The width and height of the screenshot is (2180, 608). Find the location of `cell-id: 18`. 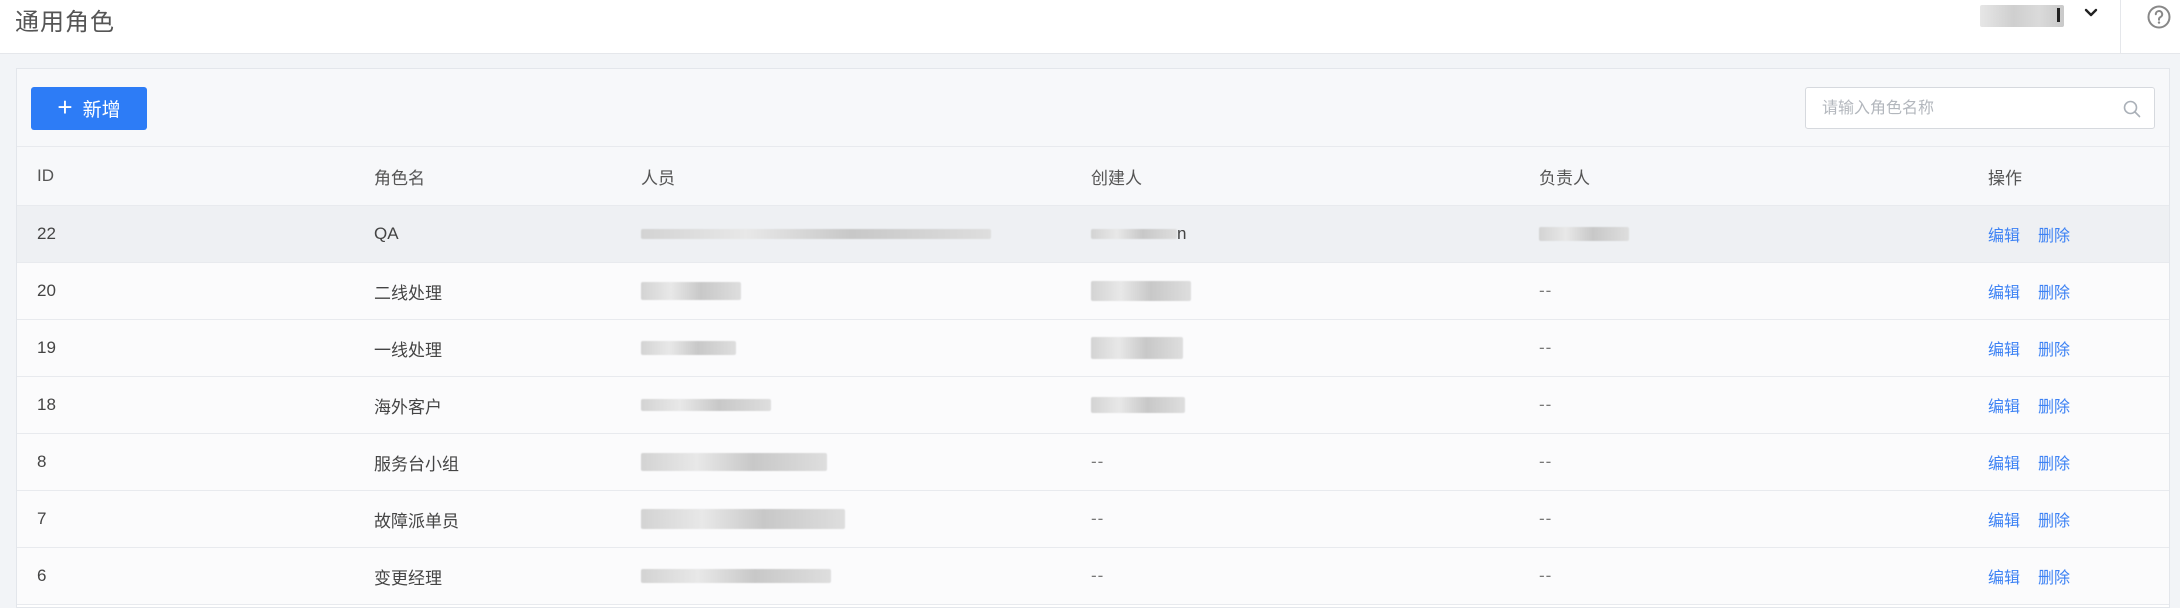

cell-id: 18 is located at coordinates (46, 404).